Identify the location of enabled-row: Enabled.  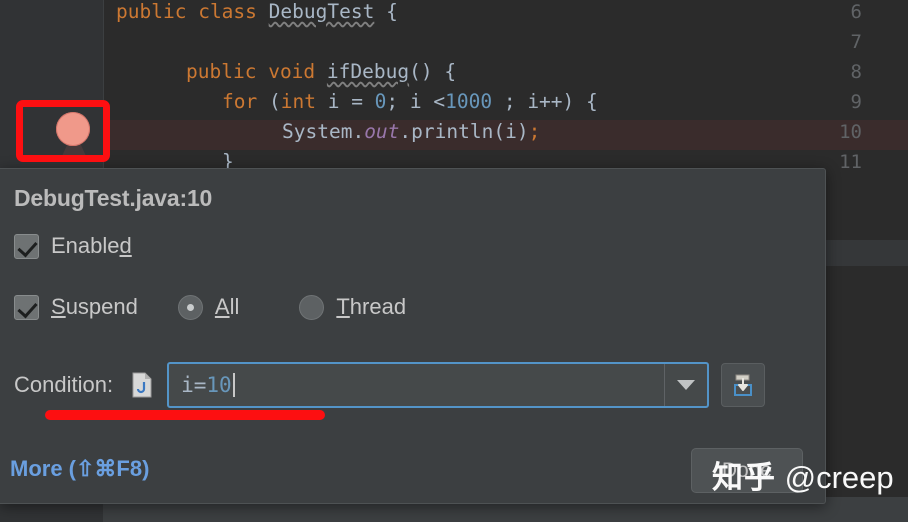
(73, 246).